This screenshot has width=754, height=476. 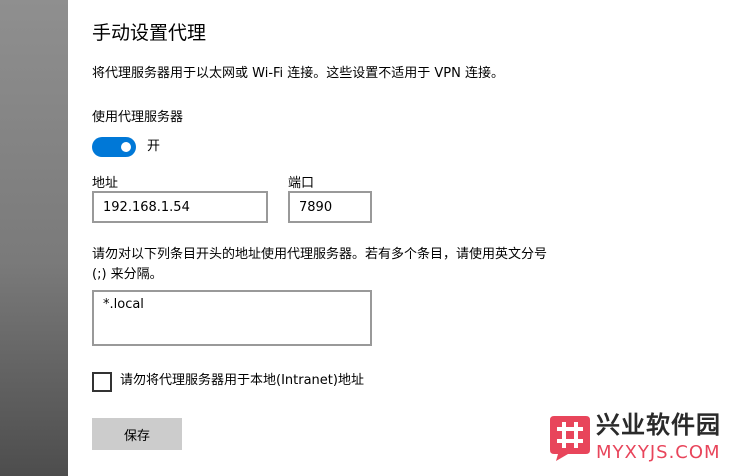 What do you see at coordinates (34, 238) in the screenshot?
I see `navigation-pane-edge` at bounding box center [34, 238].